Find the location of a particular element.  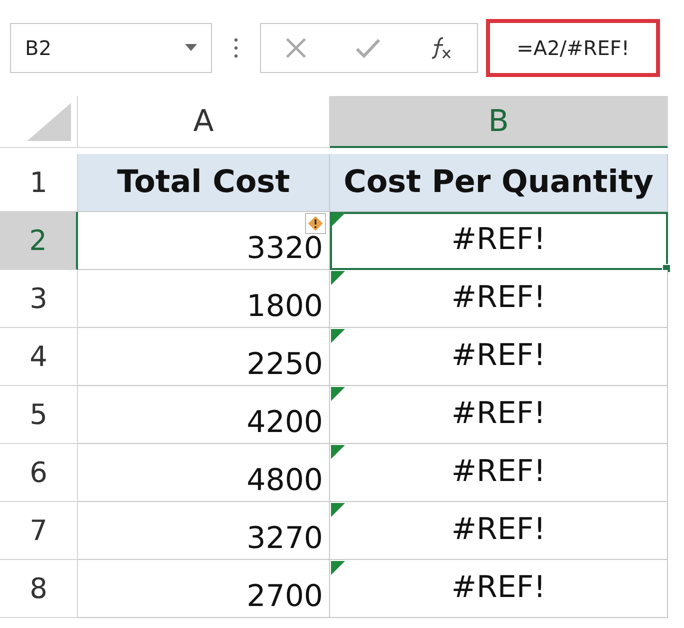

more-icon is located at coordinates (236, 48).